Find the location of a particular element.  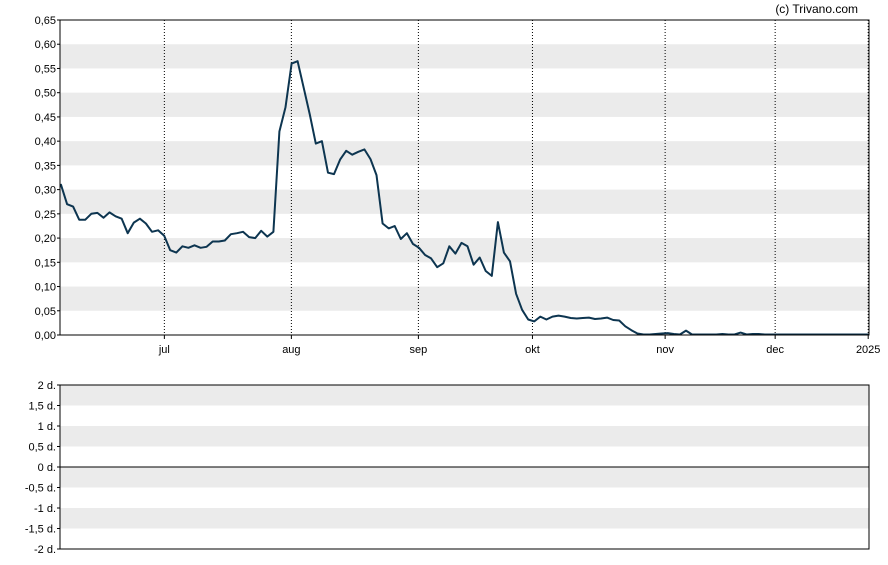

price-x-tick-label: sep is located at coordinates (419, 350).